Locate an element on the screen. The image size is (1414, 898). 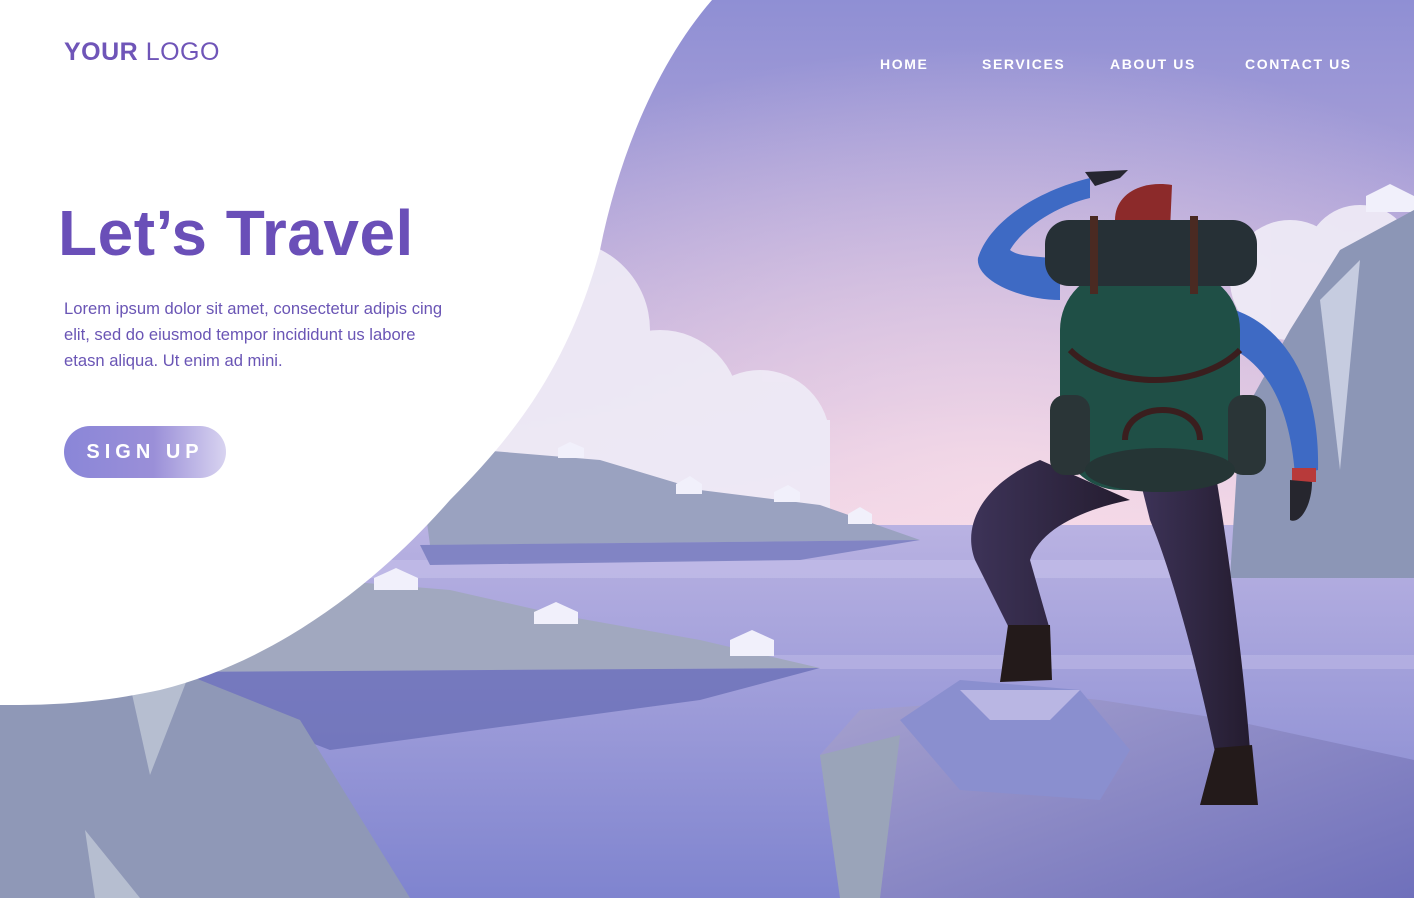
nav-item-contact-us: CONTACT US is located at coordinates (1298, 64).